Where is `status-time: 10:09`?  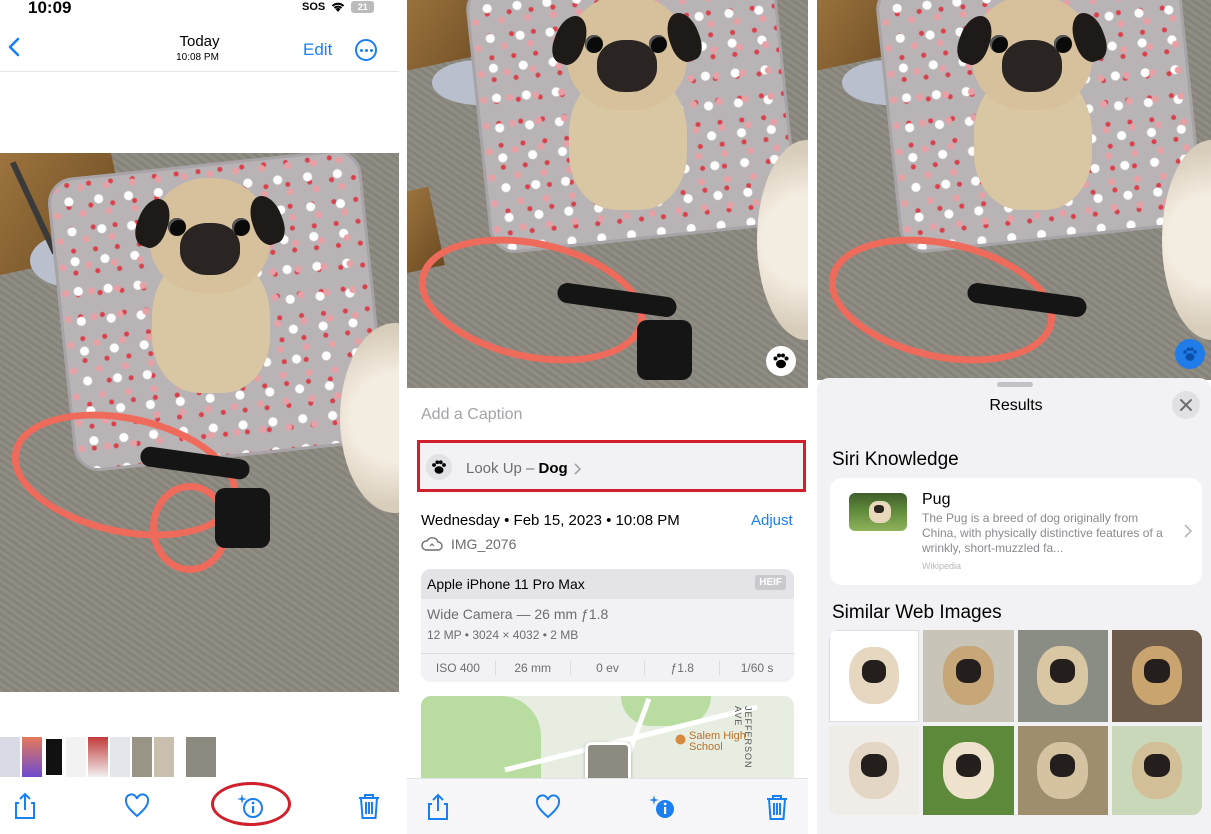
status-time: 10:09 is located at coordinates (50, 8).